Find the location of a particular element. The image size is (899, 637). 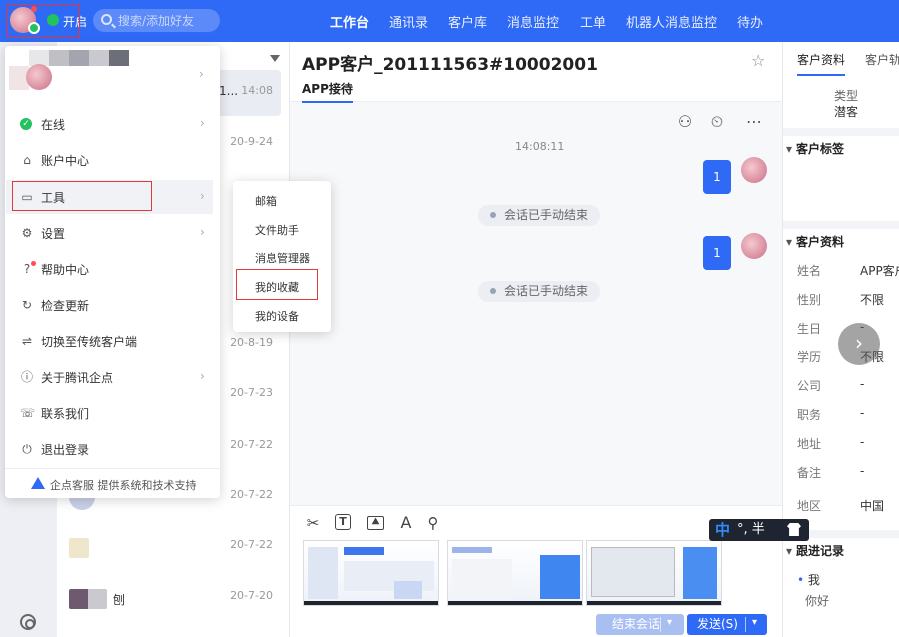

system-message: 会话已手动结束 is located at coordinates (539, 215).